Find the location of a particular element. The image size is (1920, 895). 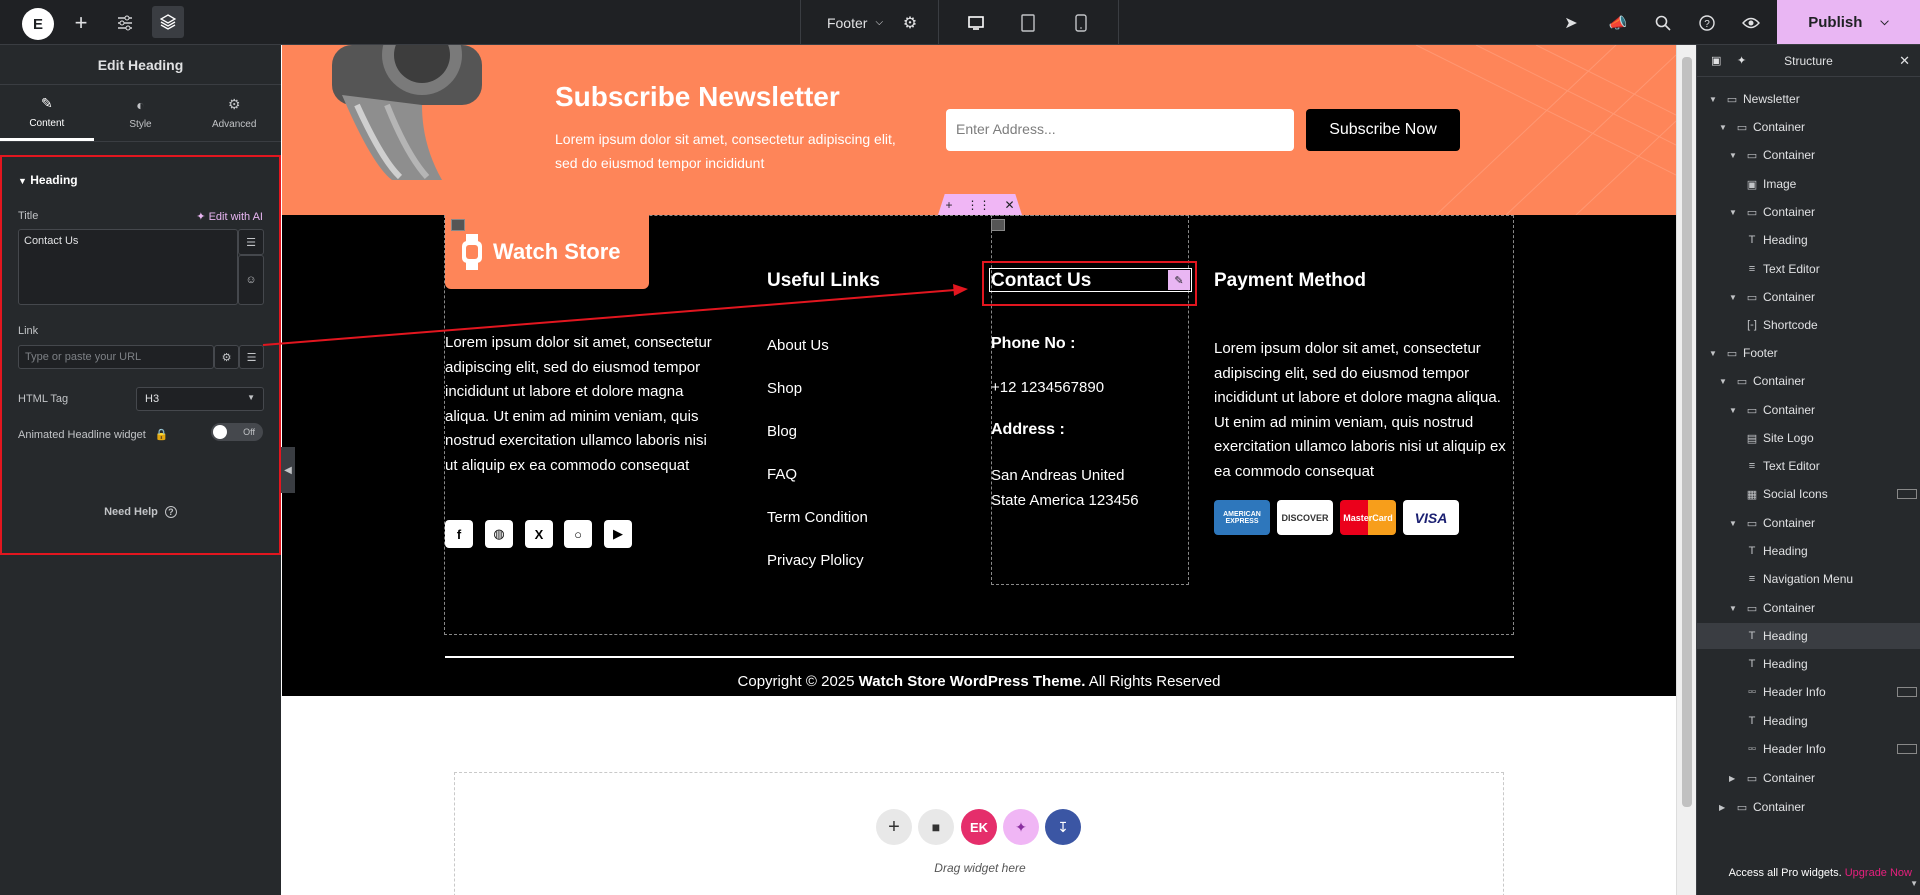

edit-with-ai-link: ✦ Edit with AI is located at coordinates (229, 216).